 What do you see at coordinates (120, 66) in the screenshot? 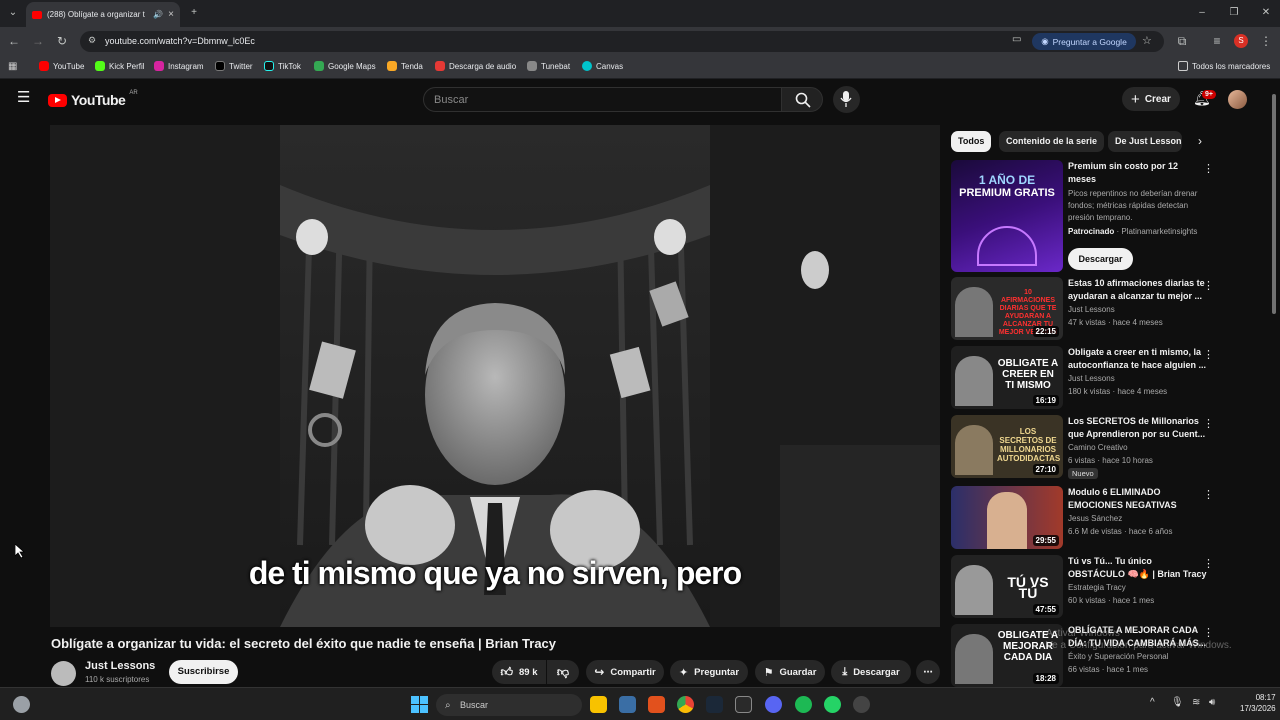
I see `bookmark-kick: Kick Perfil` at bounding box center [120, 66].